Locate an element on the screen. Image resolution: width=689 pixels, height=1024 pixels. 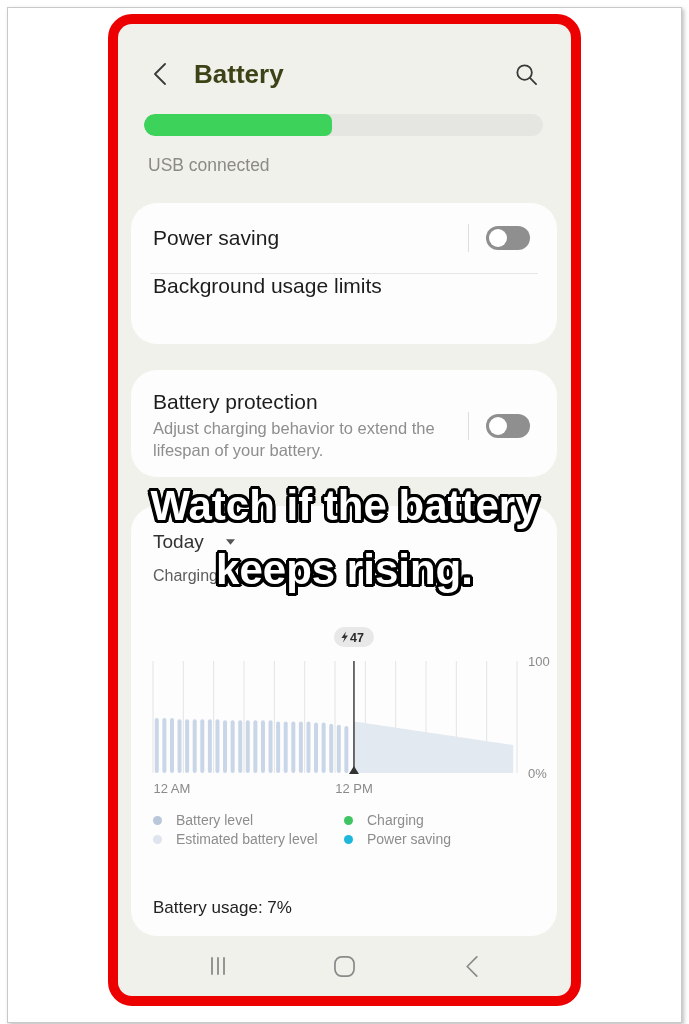
caret-icon is located at coordinates (230, 542).